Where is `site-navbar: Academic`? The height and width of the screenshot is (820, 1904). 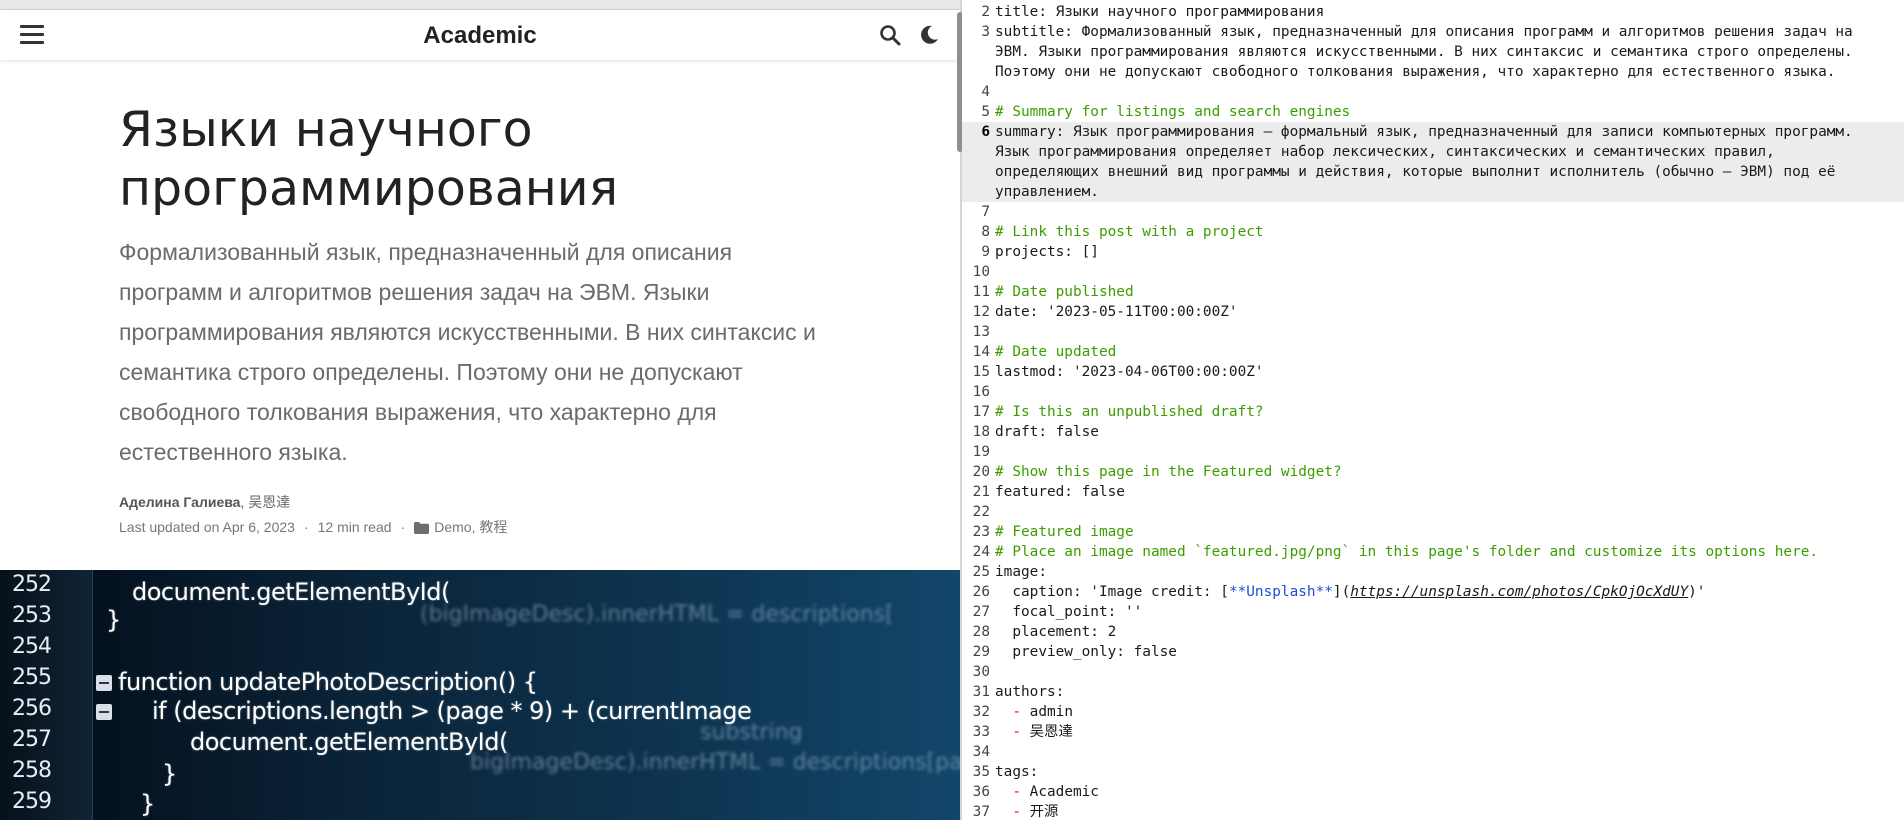 site-navbar: Academic is located at coordinates (480, 35).